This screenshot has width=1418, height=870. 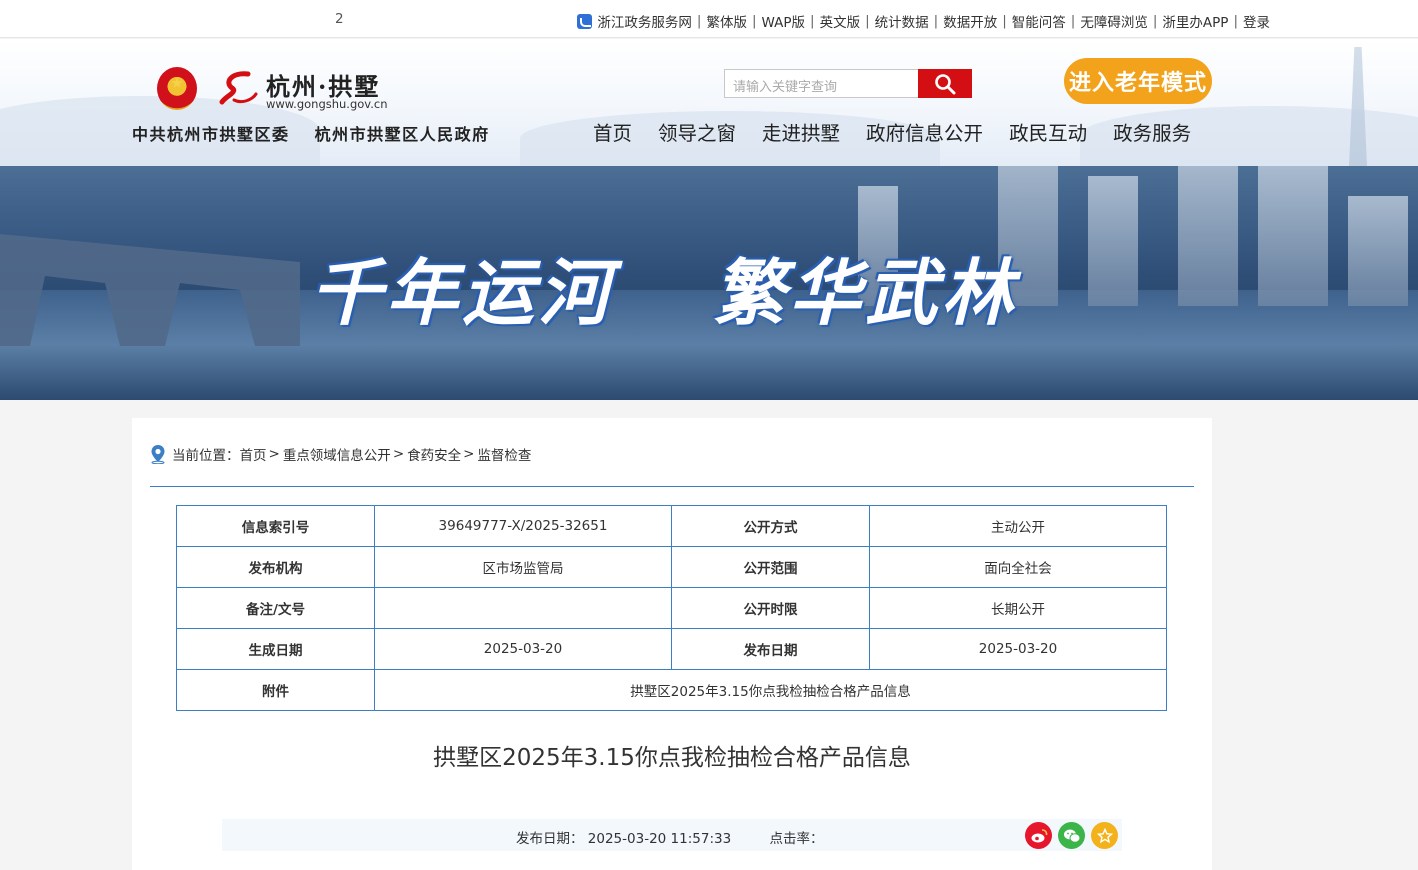 I want to click on organization-names: 中共杭州市拱墅区委 杭州市拱墅区人民政府, so click(x=311, y=133).